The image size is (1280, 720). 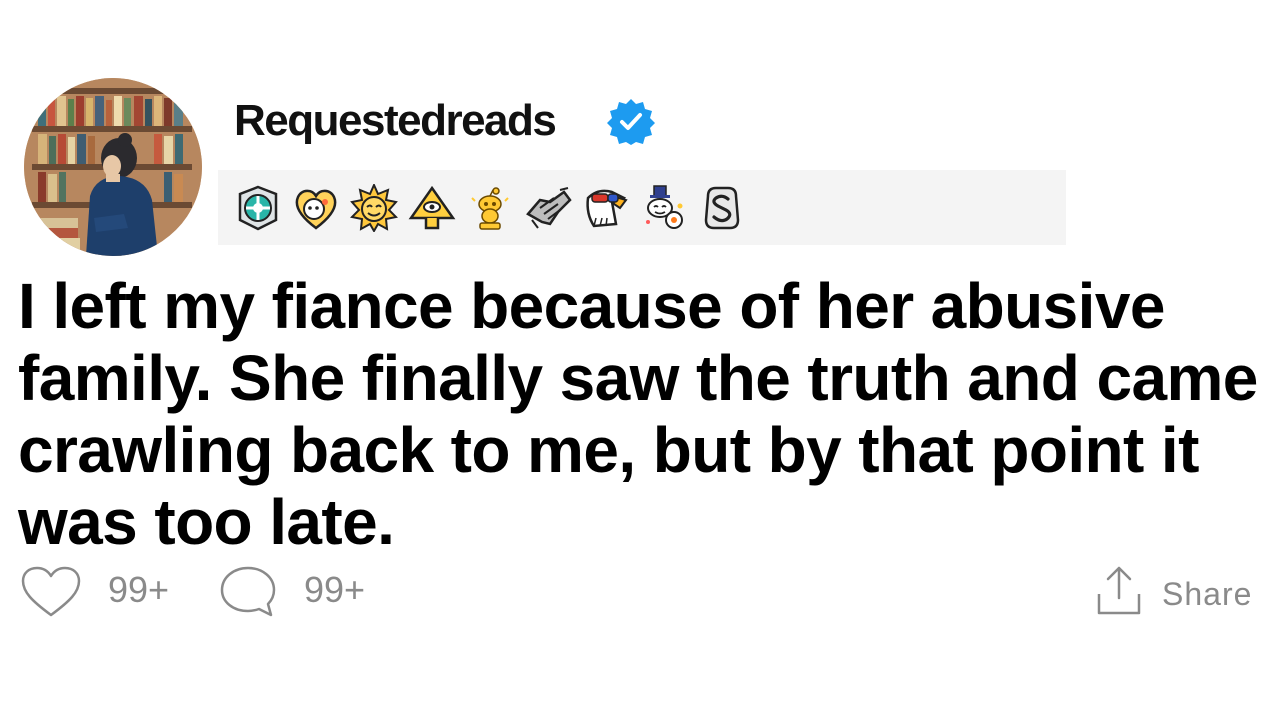 I want to click on sun-award-icon, so click(x=374, y=208).